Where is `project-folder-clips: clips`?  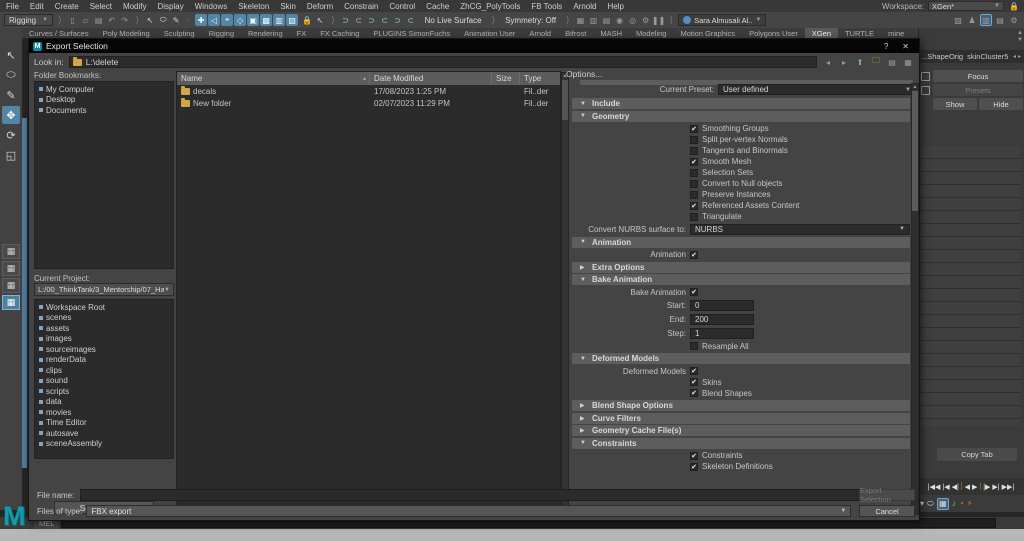
project-folder-clips: clips is located at coordinates (106, 370).